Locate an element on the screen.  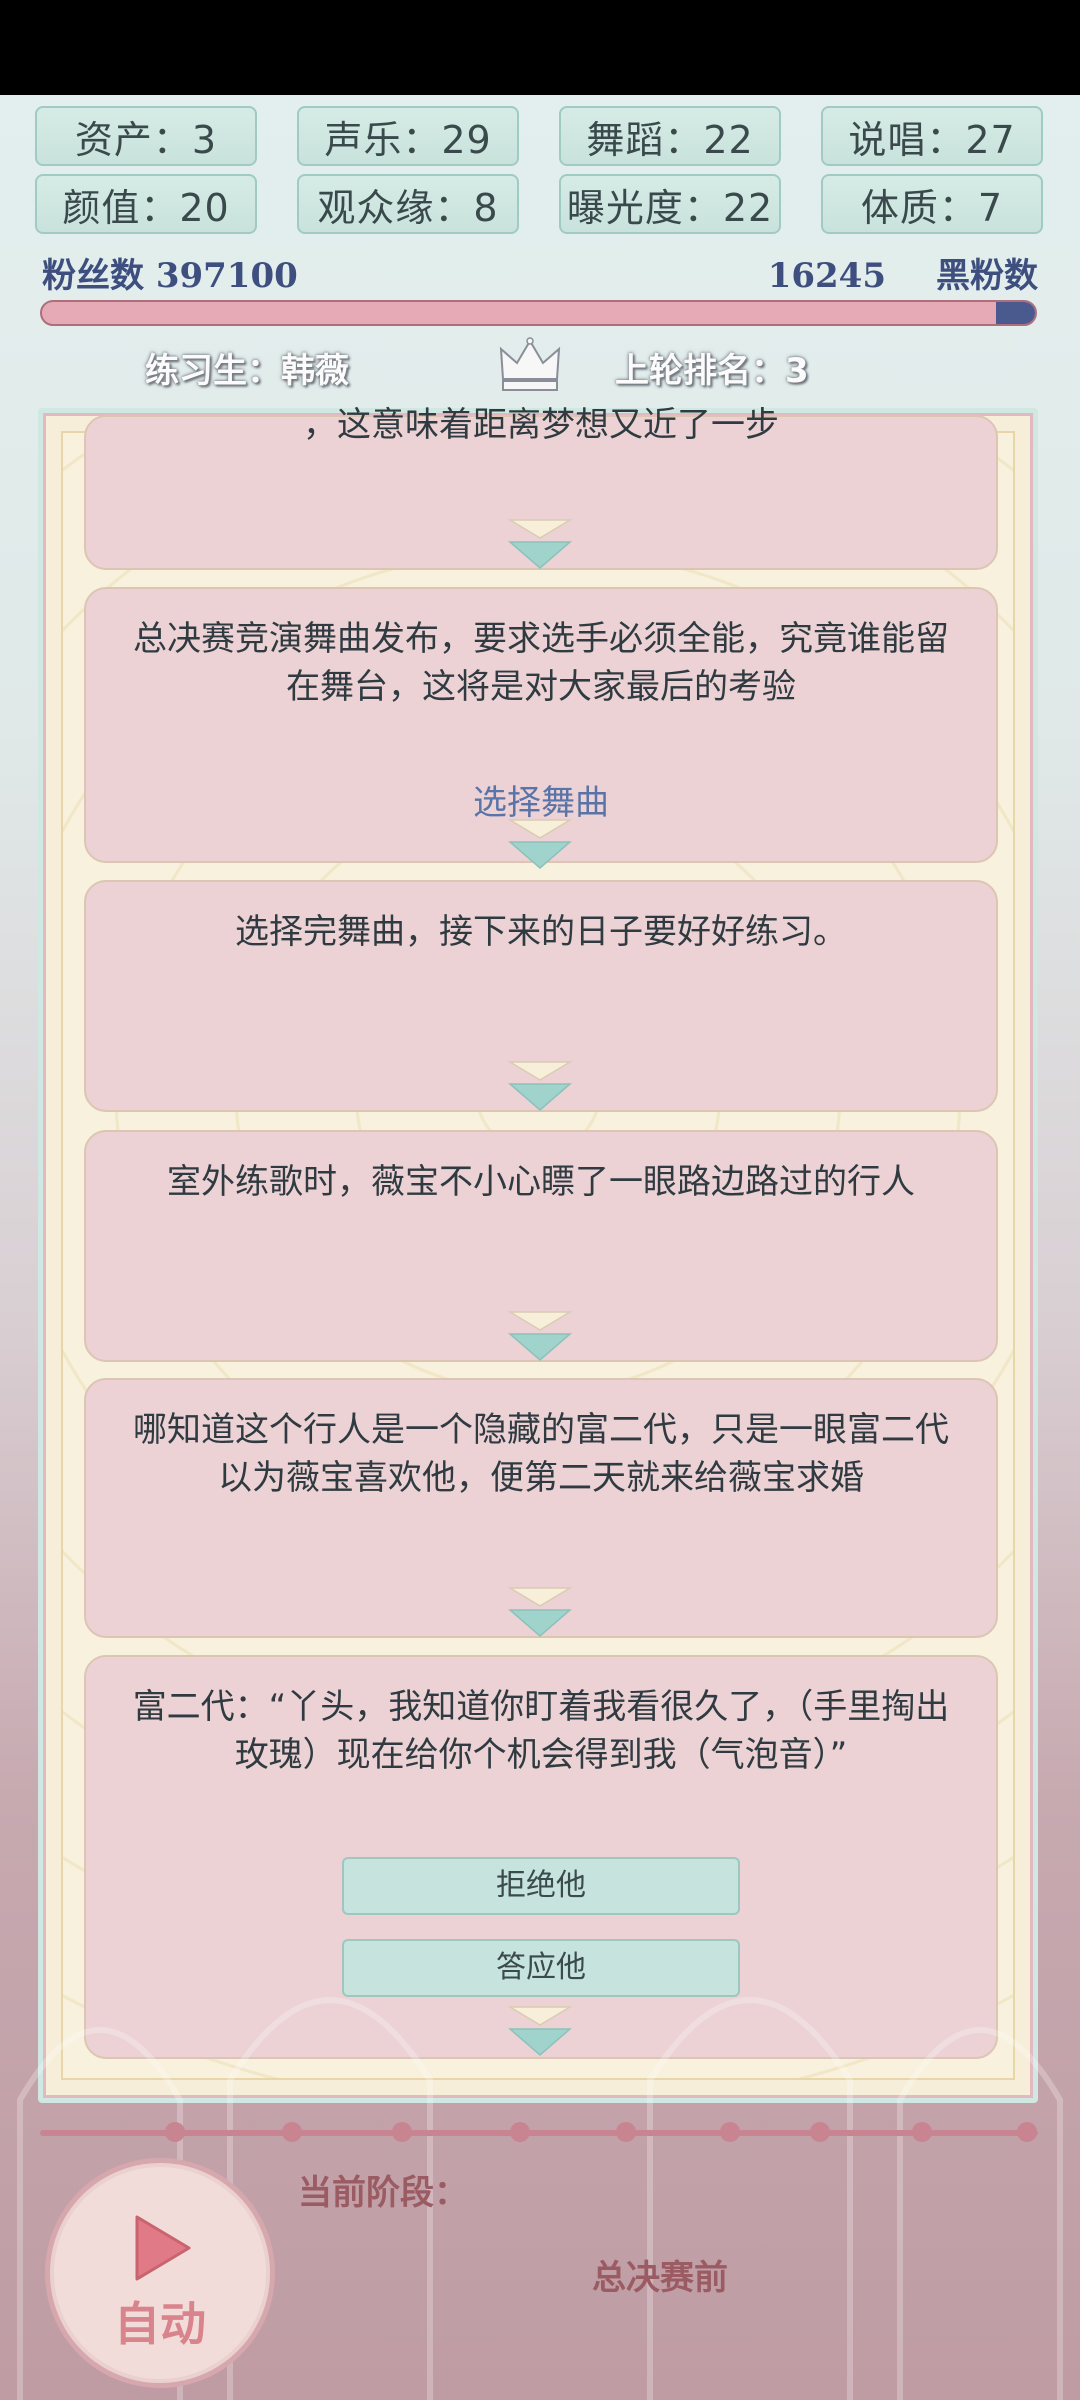
anti-fans-bar-fill is located at coordinates (1015, 313).